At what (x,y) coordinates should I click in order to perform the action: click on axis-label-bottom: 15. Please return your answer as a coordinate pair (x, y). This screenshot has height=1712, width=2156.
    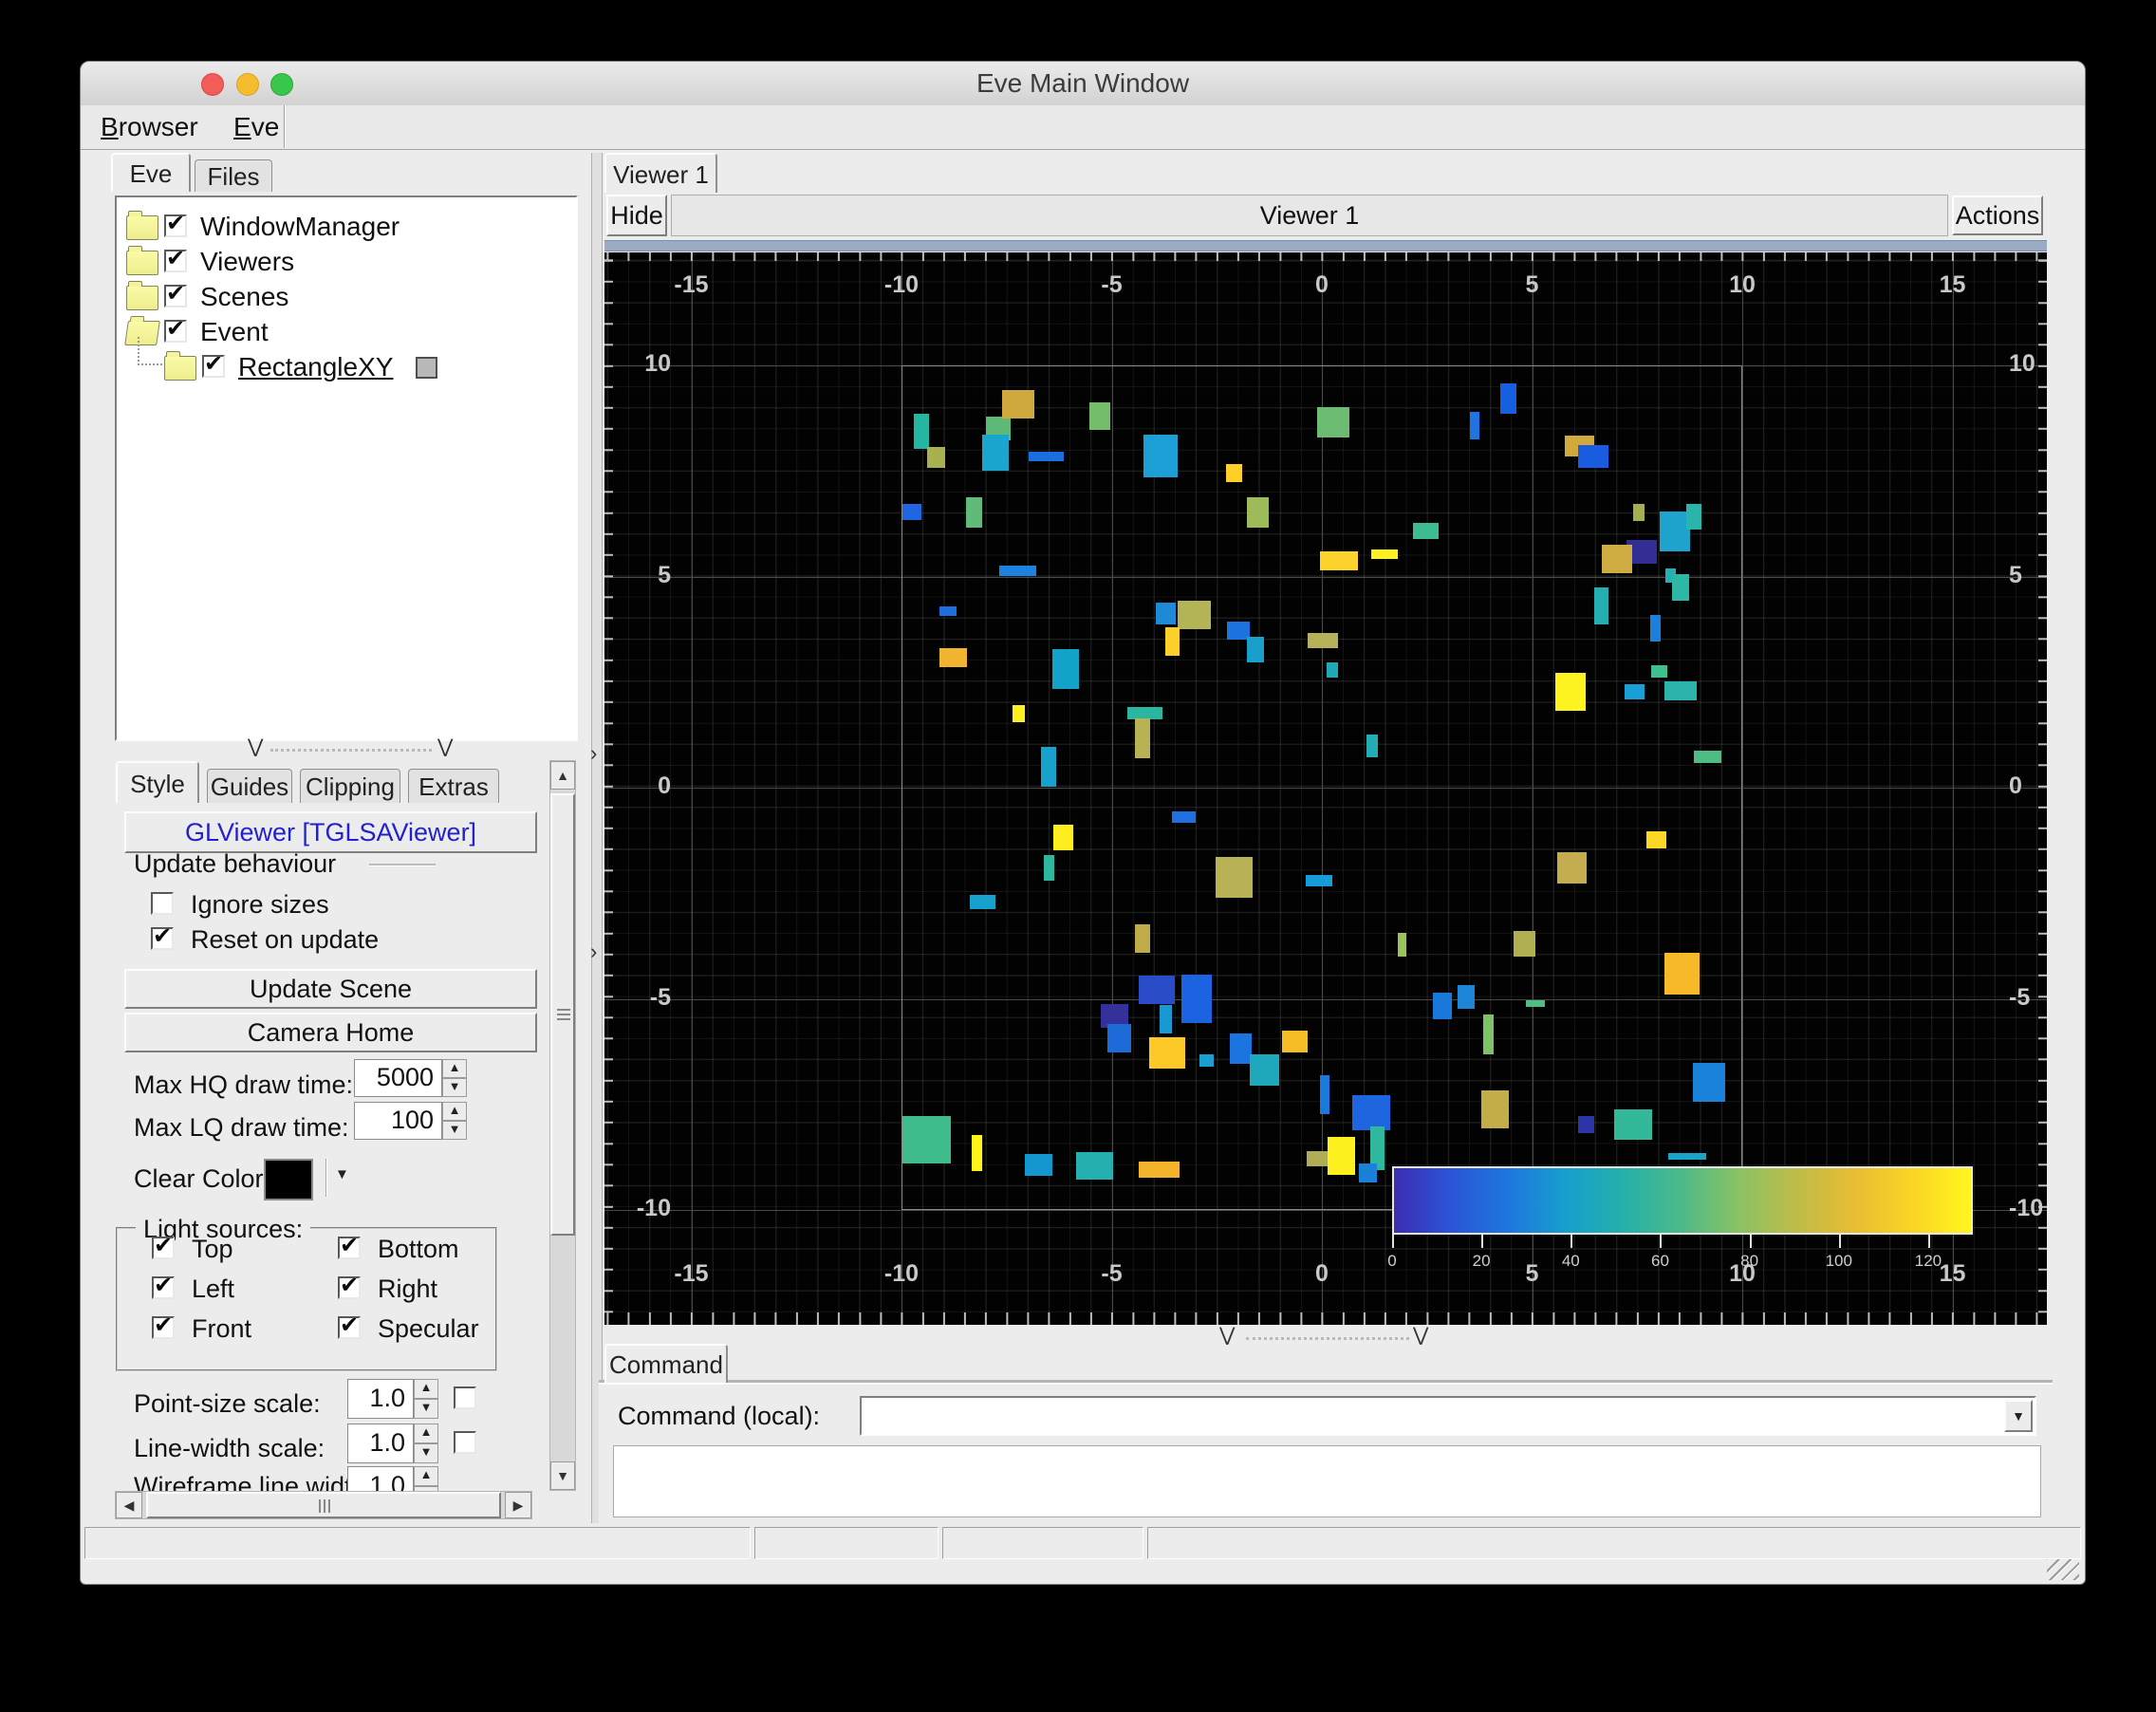
    Looking at the image, I should click on (1953, 1273).